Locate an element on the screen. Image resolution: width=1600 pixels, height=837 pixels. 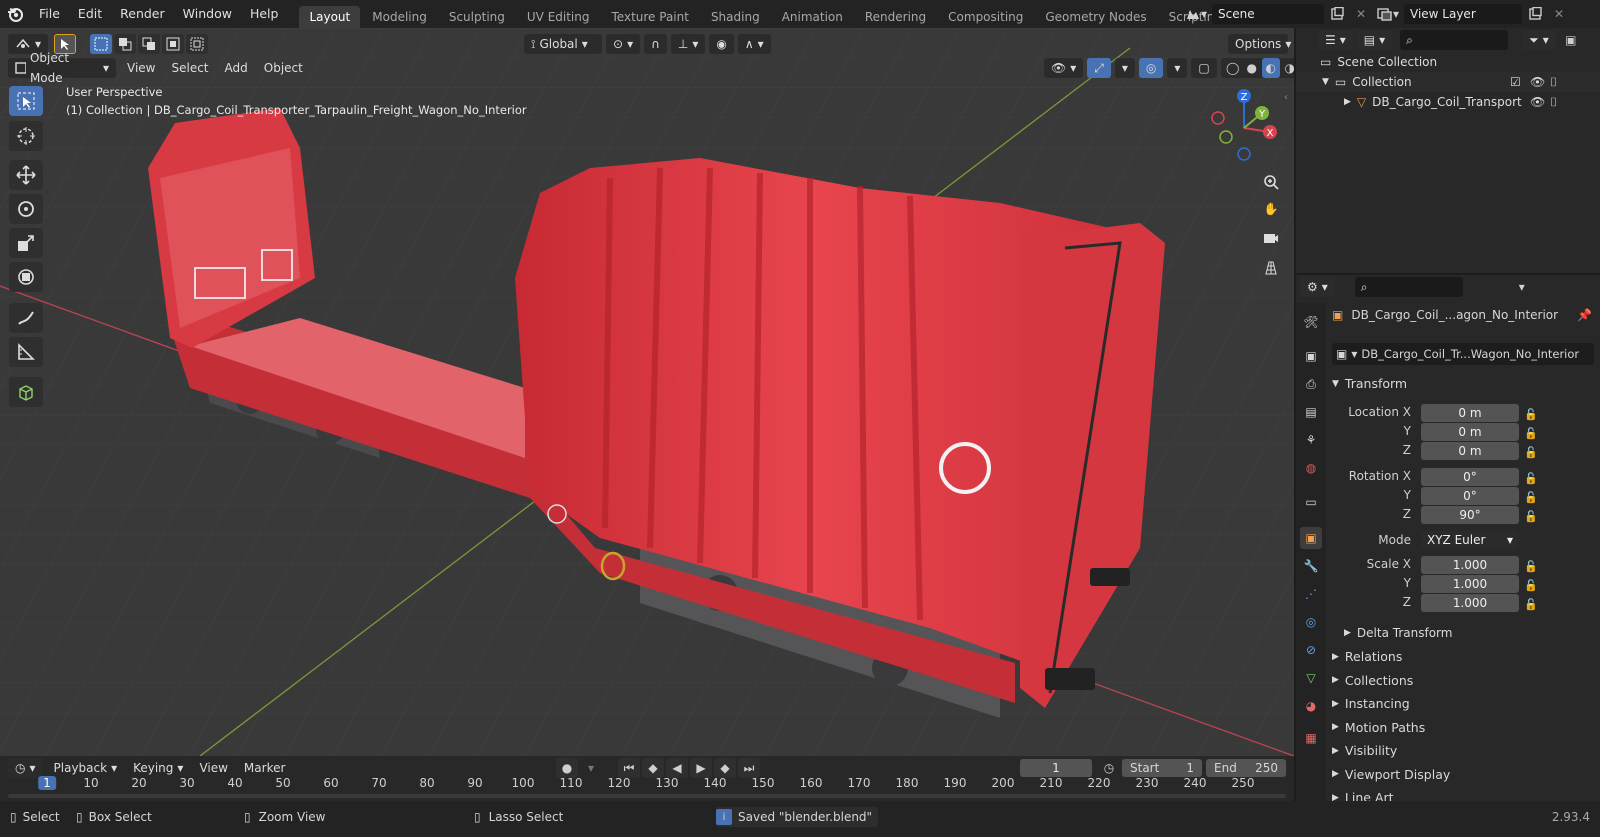
outliner-object: ▶ ▽ DB_Cargo_Coil_Transport 👁 ⌷ is located at coordinates (1448, 102).